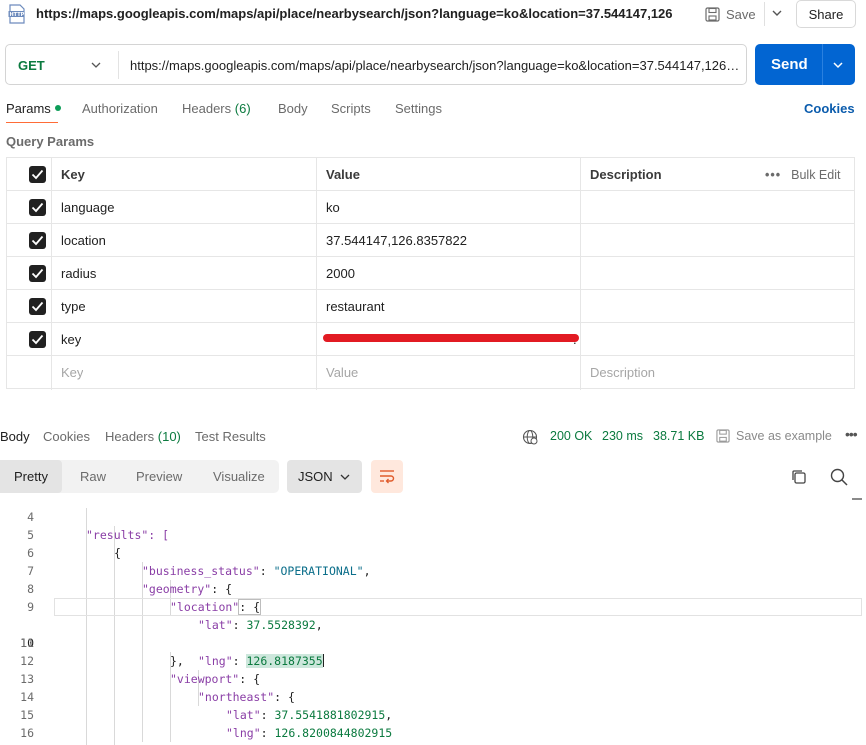 The image size is (866, 745). Describe the element at coordinates (789, 64) in the screenshot. I see `send-label: Send` at that location.